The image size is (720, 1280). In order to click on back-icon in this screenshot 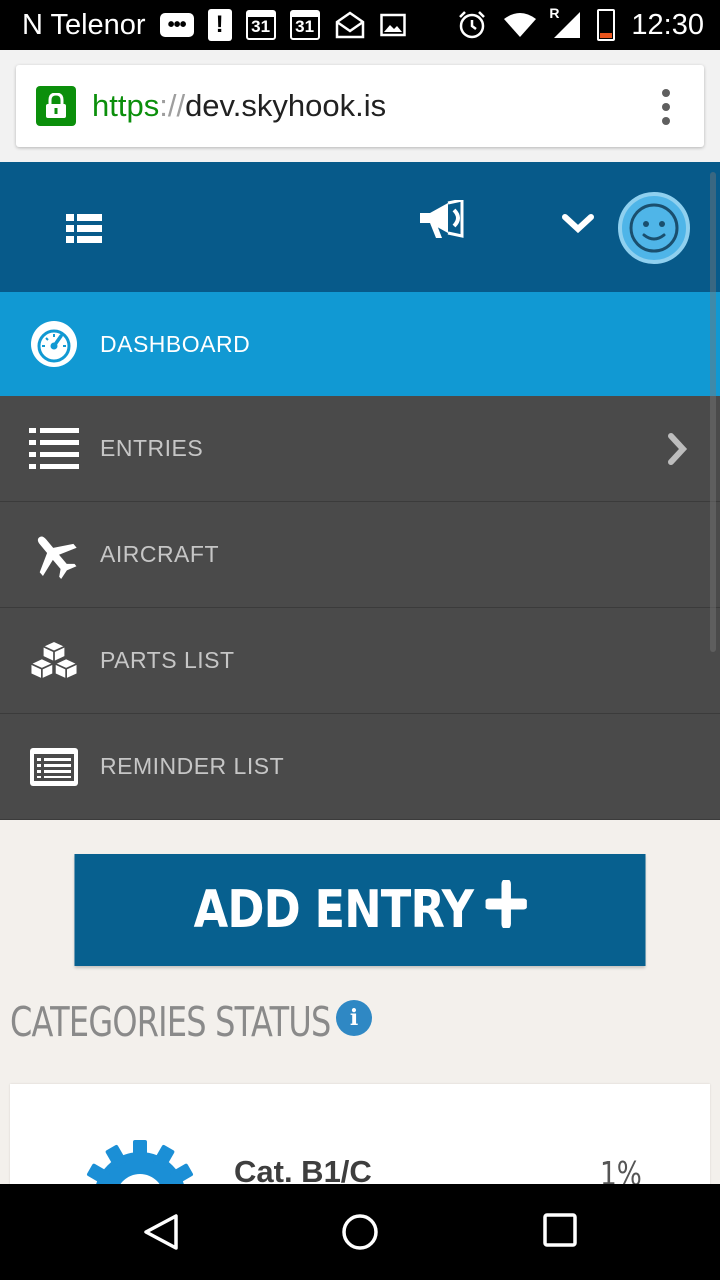, I will do `click(160, 1234)`.